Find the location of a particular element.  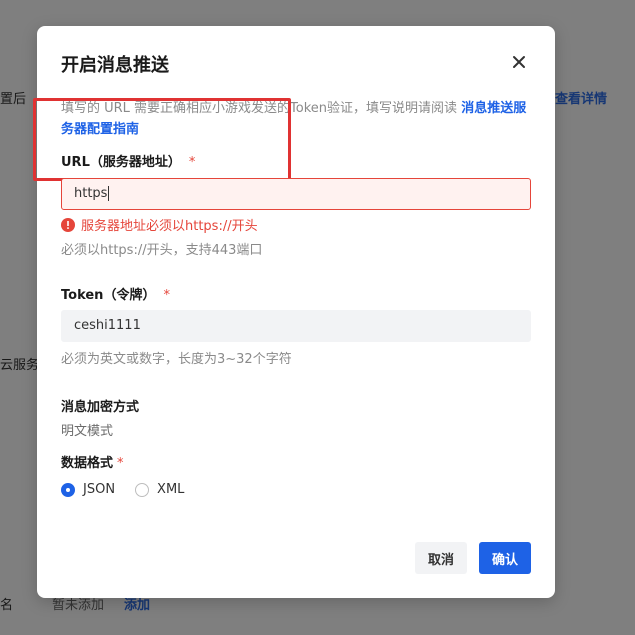

encryption-label: 消息加密方式 is located at coordinates (100, 407).